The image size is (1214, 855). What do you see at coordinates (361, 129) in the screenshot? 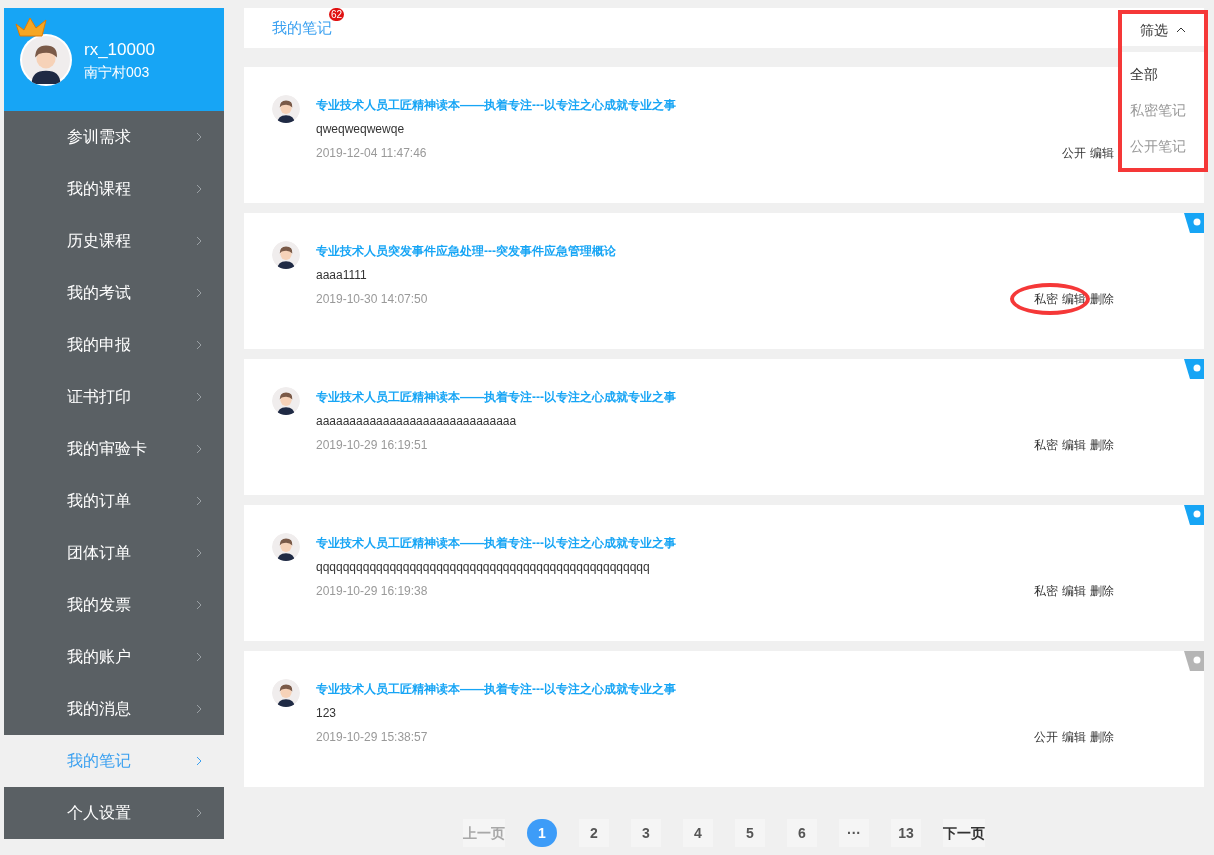
I see `note-content: qweqweqwewqe` at bounding box center [361, 129].